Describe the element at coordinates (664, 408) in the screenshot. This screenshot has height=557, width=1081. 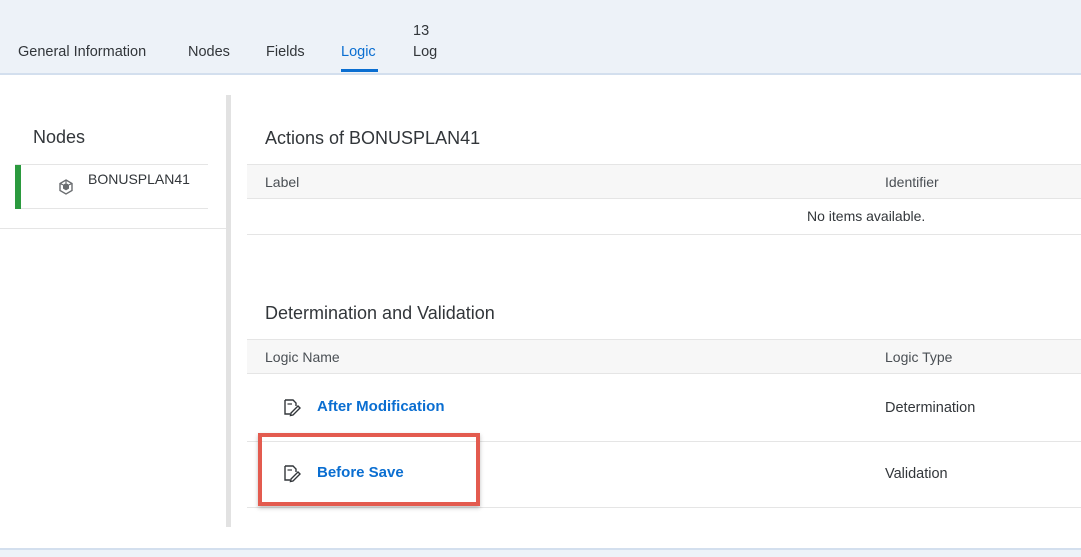
I see `table-row: After Modification Determination` at that location.